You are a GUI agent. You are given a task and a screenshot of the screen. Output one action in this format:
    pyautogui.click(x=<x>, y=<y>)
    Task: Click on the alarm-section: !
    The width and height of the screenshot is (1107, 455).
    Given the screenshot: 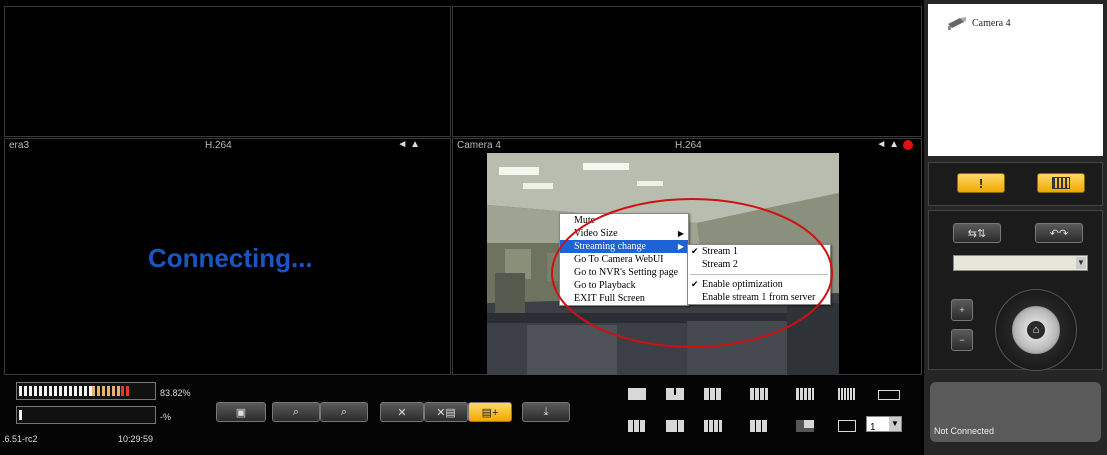 What is the action you would take?
    pyautogui.click(x=1015, y=184)
    